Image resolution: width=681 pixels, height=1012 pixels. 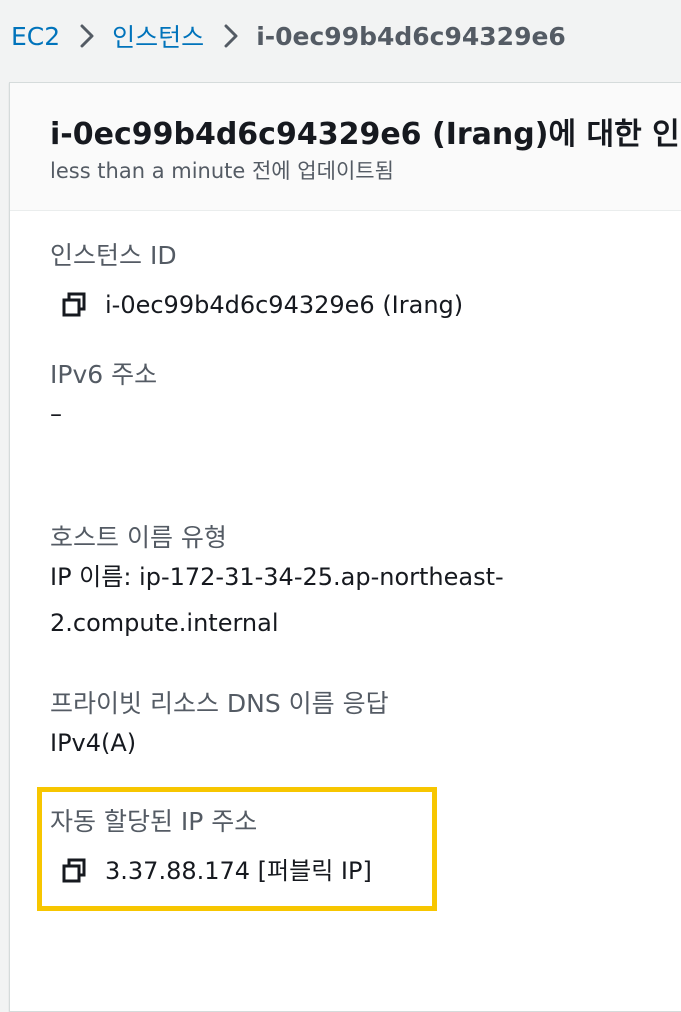 I want to click on hostname-type-value-line1: IP 이름: ip-172-31-34-25.ap-northeast-, so click(x=277, y=577).